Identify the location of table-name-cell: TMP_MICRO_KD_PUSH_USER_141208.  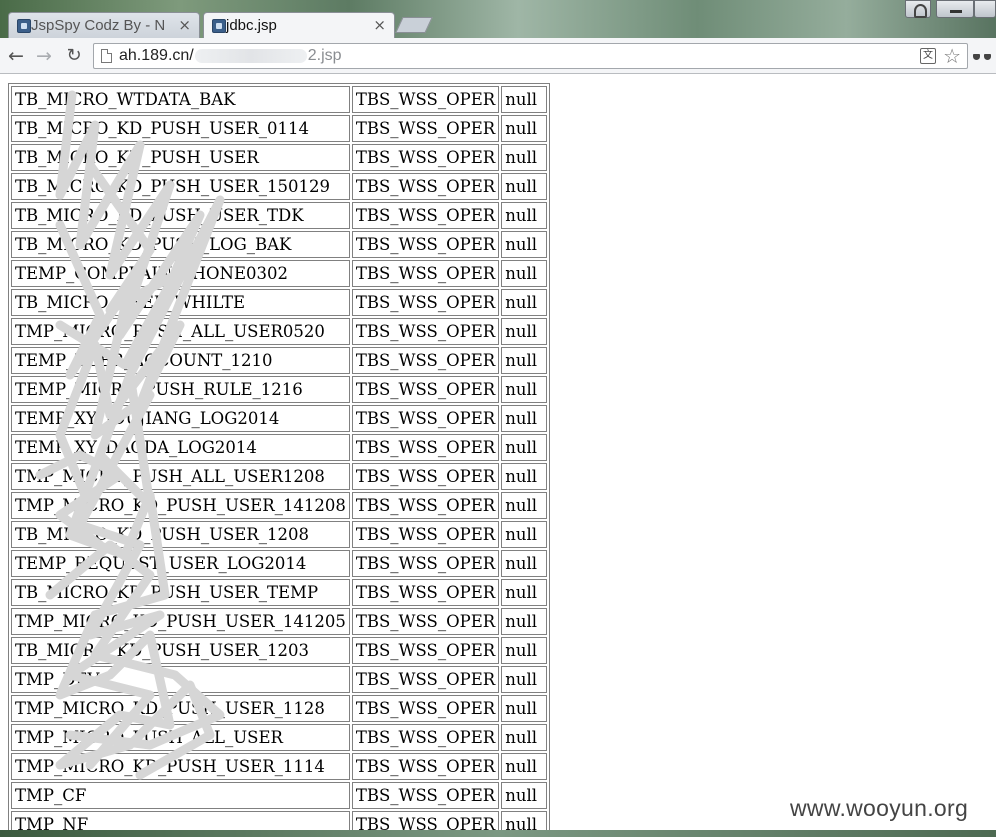
(180, 505).